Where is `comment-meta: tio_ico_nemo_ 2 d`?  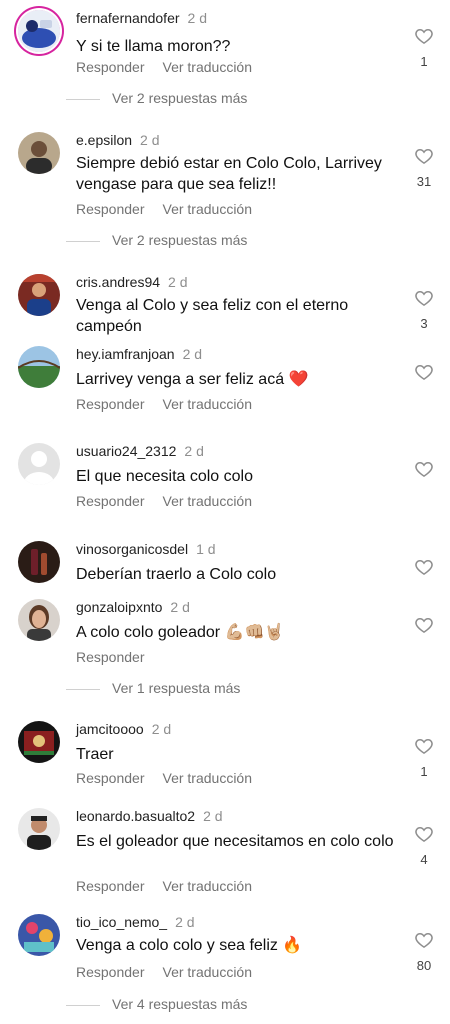
comment-meta: tio_ico_nemo_ 2 d is located at coordinates (135, 922).